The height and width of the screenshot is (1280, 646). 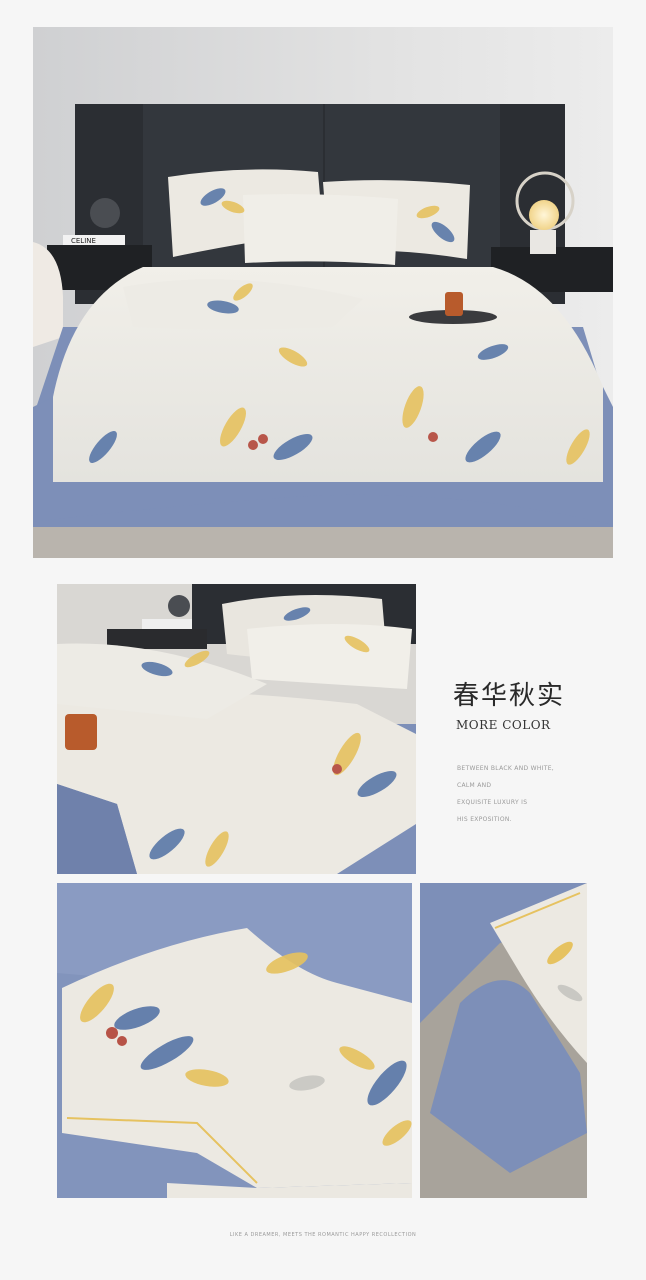 What do you see at coordinates (236, 729) in the screenshot?
I see `bedding-corner-photo` at bounding box center [236, 729].